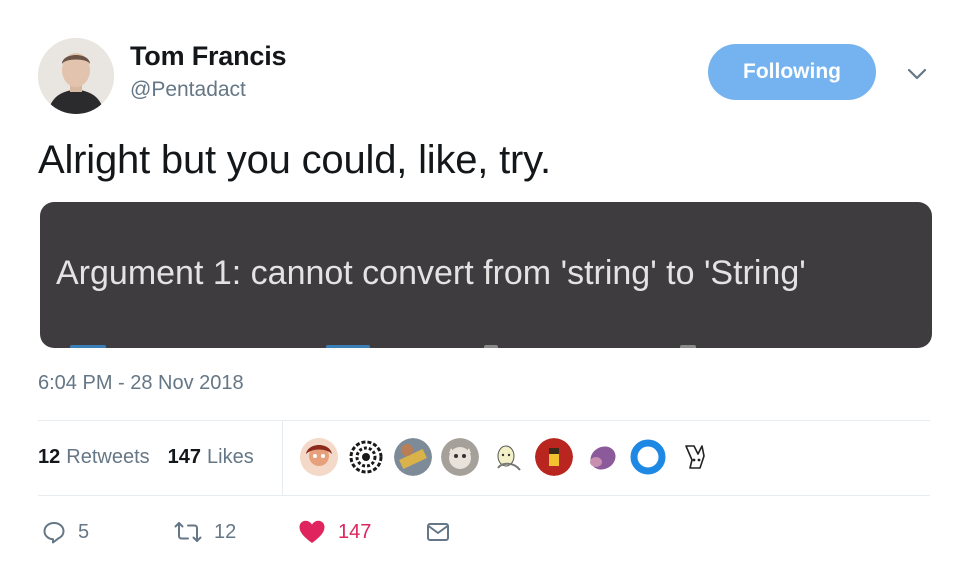 This screenshot has height=574, width=960. I want to click on reply-count: 5, so click(84, 531).